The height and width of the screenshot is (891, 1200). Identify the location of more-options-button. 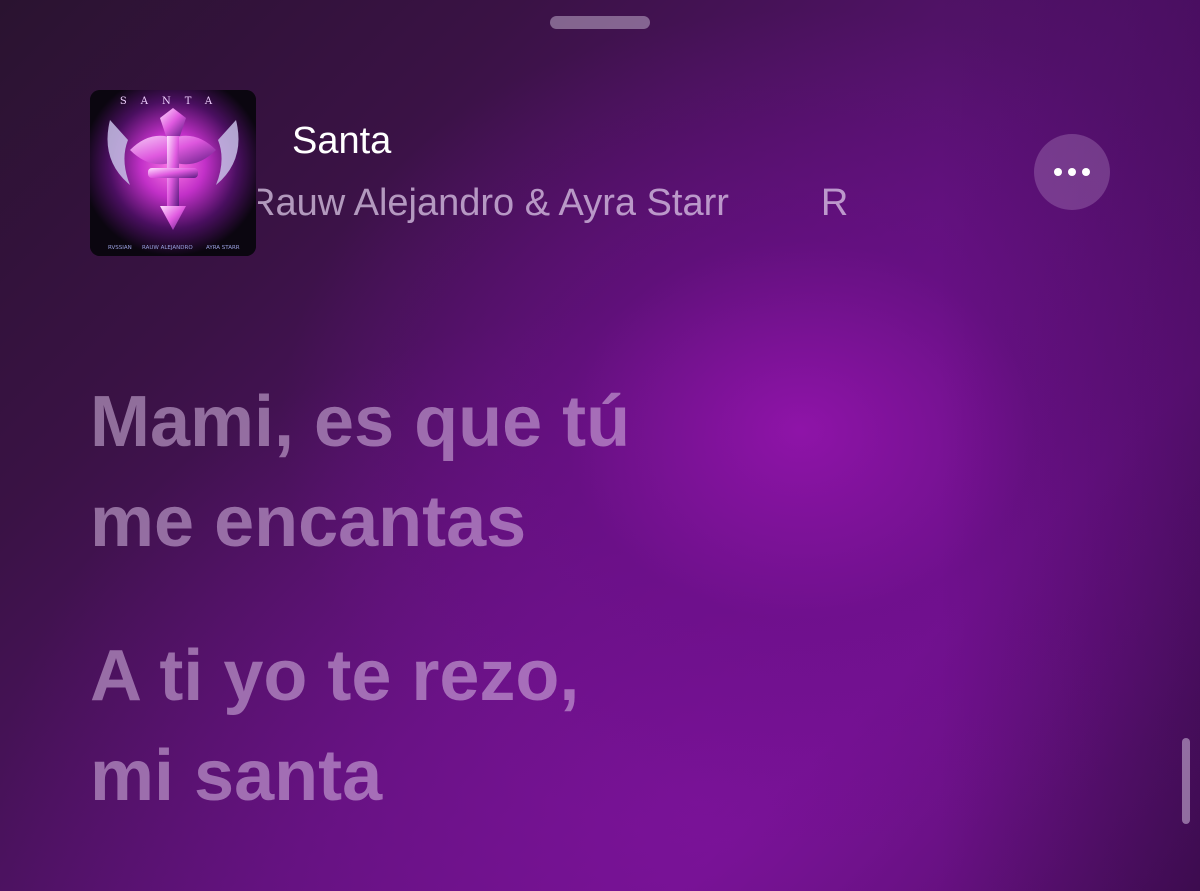
(1072, 172).